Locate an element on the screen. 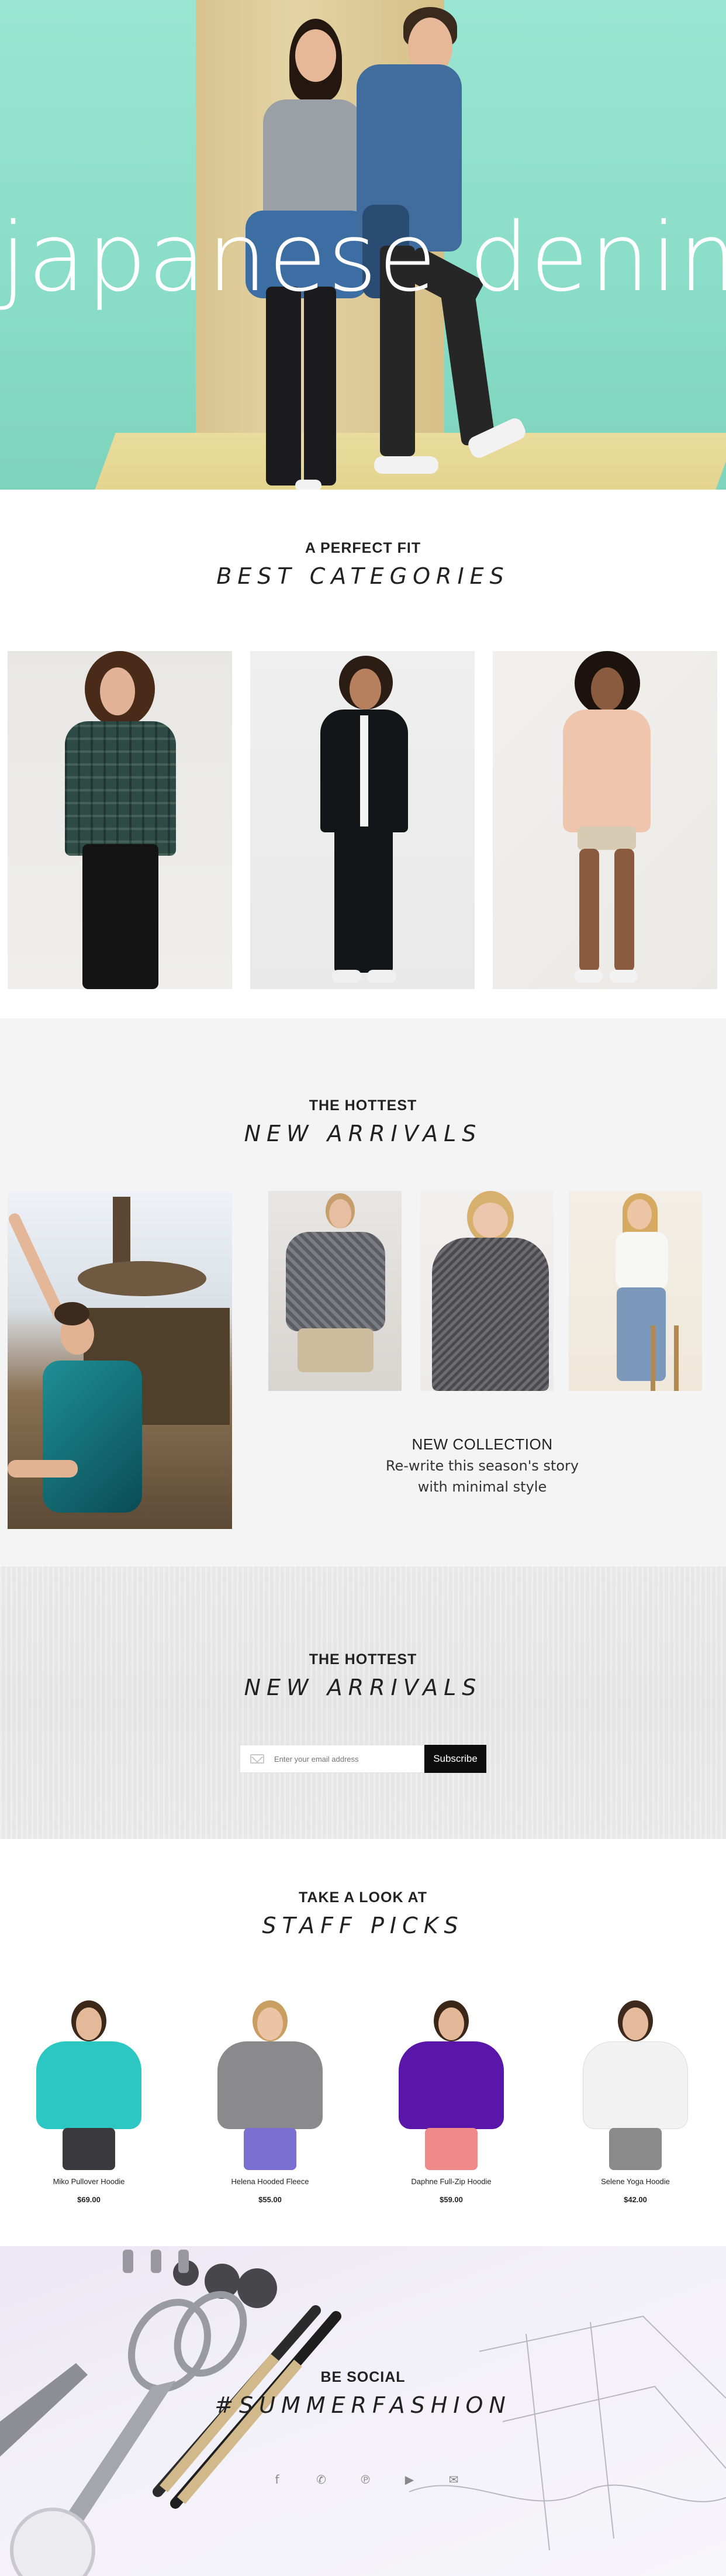 Image resolution: width=726 pixels, height=2576 pixels. arrival-model-turtleneck is located at coordinates (488, 1291).